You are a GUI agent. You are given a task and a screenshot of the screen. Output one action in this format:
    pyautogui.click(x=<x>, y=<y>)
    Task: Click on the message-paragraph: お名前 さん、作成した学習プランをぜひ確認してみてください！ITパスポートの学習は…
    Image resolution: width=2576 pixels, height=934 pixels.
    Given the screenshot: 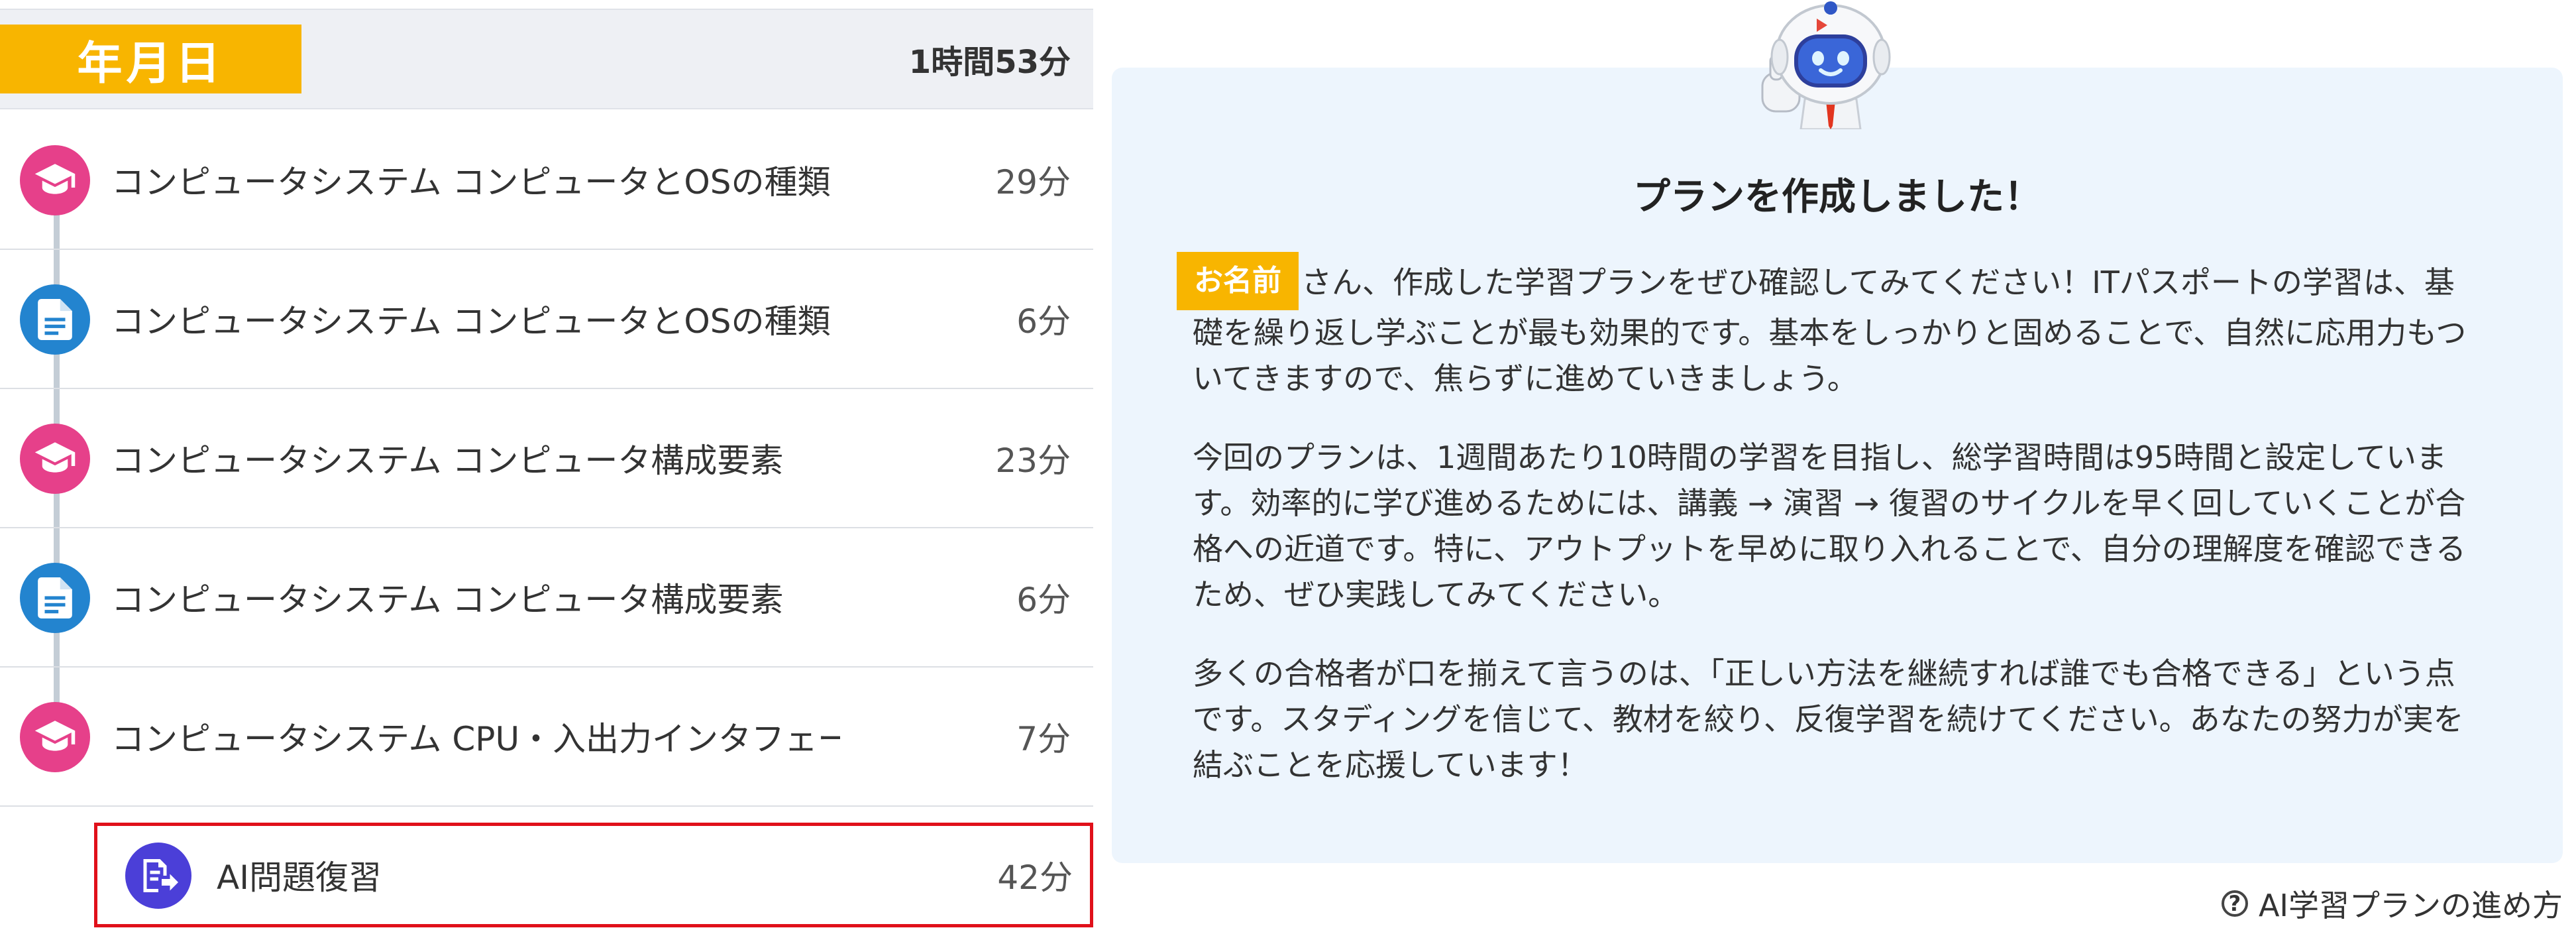 What is the action you would take?
    pyautogui.click(x=1824, y=327)
    